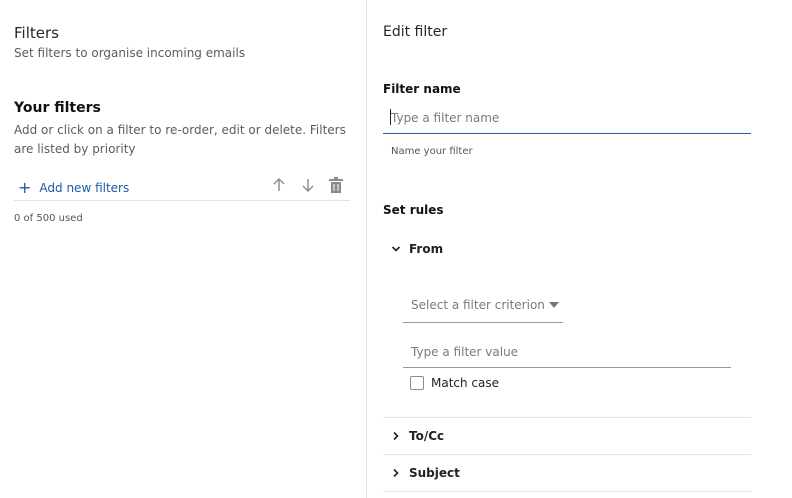  I want to click on arrow-up-icon, so click(279, 184).